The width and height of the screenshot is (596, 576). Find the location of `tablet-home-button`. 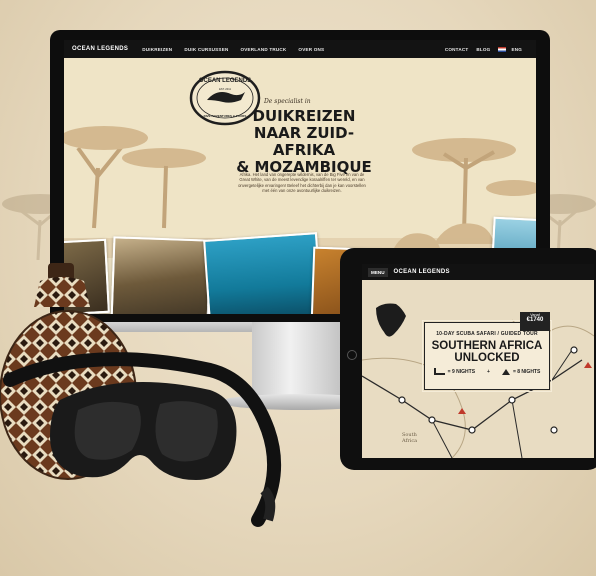

tablet-home-button is located at coordinates (352, 355).